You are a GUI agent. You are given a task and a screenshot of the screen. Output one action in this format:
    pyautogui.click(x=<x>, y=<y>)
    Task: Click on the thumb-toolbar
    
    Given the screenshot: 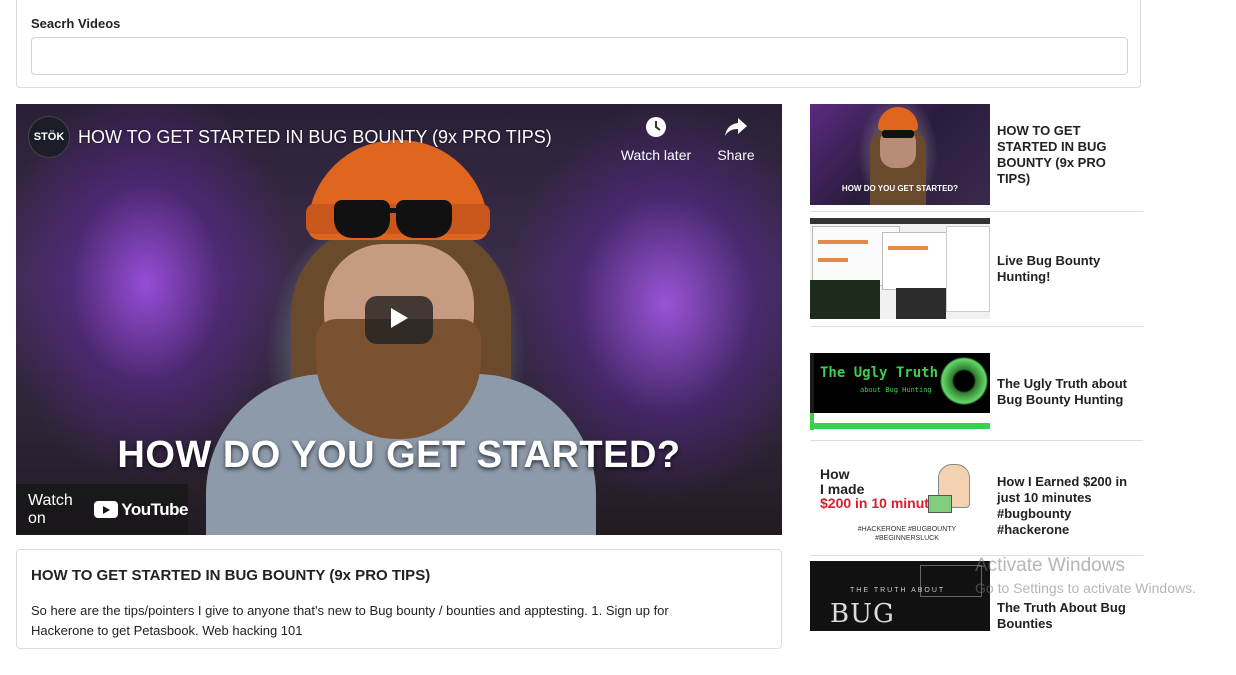 What is the action you would take?
    pyautogui.click(x=900, y=221)
    